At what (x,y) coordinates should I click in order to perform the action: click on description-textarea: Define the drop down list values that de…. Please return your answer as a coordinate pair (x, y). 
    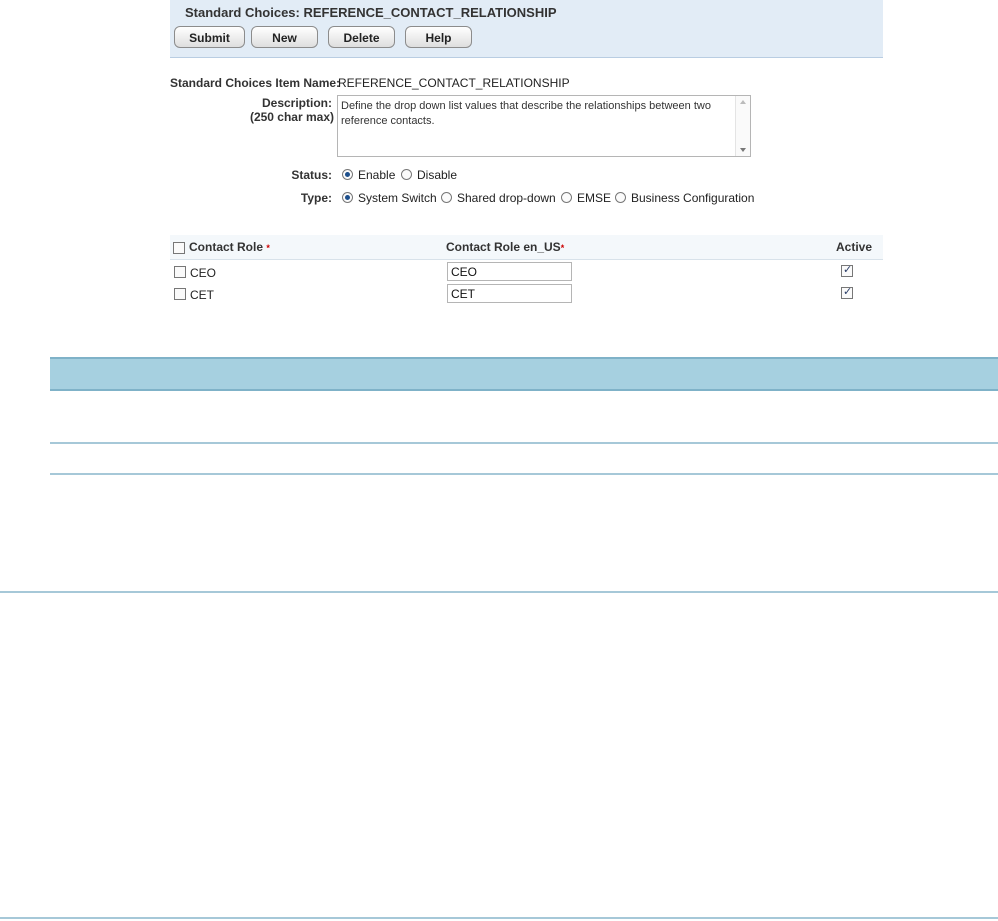
    Looking at the image, I should click on (544, 126).